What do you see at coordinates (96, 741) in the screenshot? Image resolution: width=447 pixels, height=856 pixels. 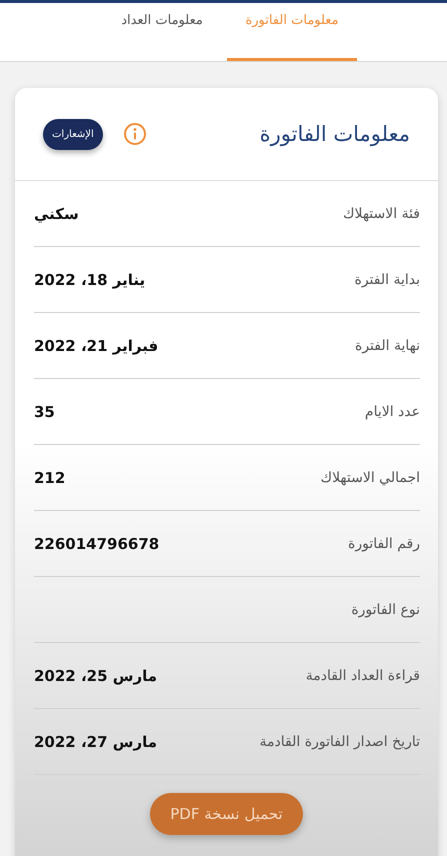 I see `field-value: مارس 27، 2022` at bounding box center [96, 741].